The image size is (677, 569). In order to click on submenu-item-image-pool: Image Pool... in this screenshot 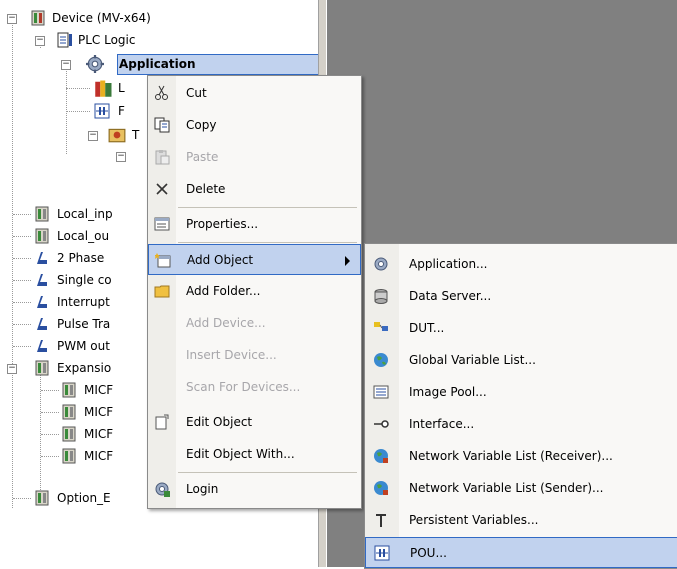, I will do `click(521, 392)`.